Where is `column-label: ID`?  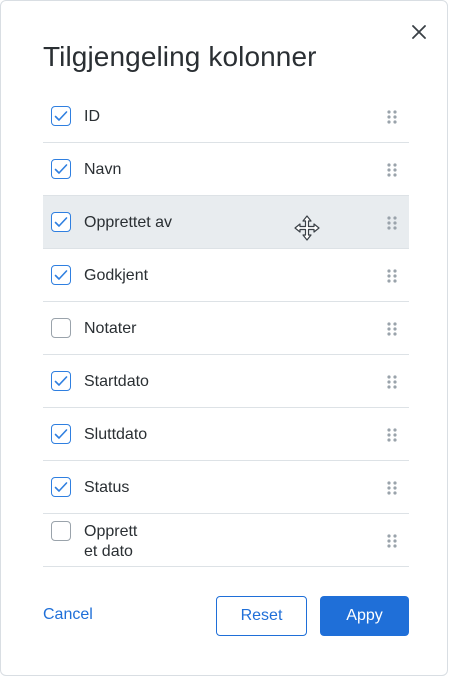
column-label: ID is located at coordinates (92, 116).